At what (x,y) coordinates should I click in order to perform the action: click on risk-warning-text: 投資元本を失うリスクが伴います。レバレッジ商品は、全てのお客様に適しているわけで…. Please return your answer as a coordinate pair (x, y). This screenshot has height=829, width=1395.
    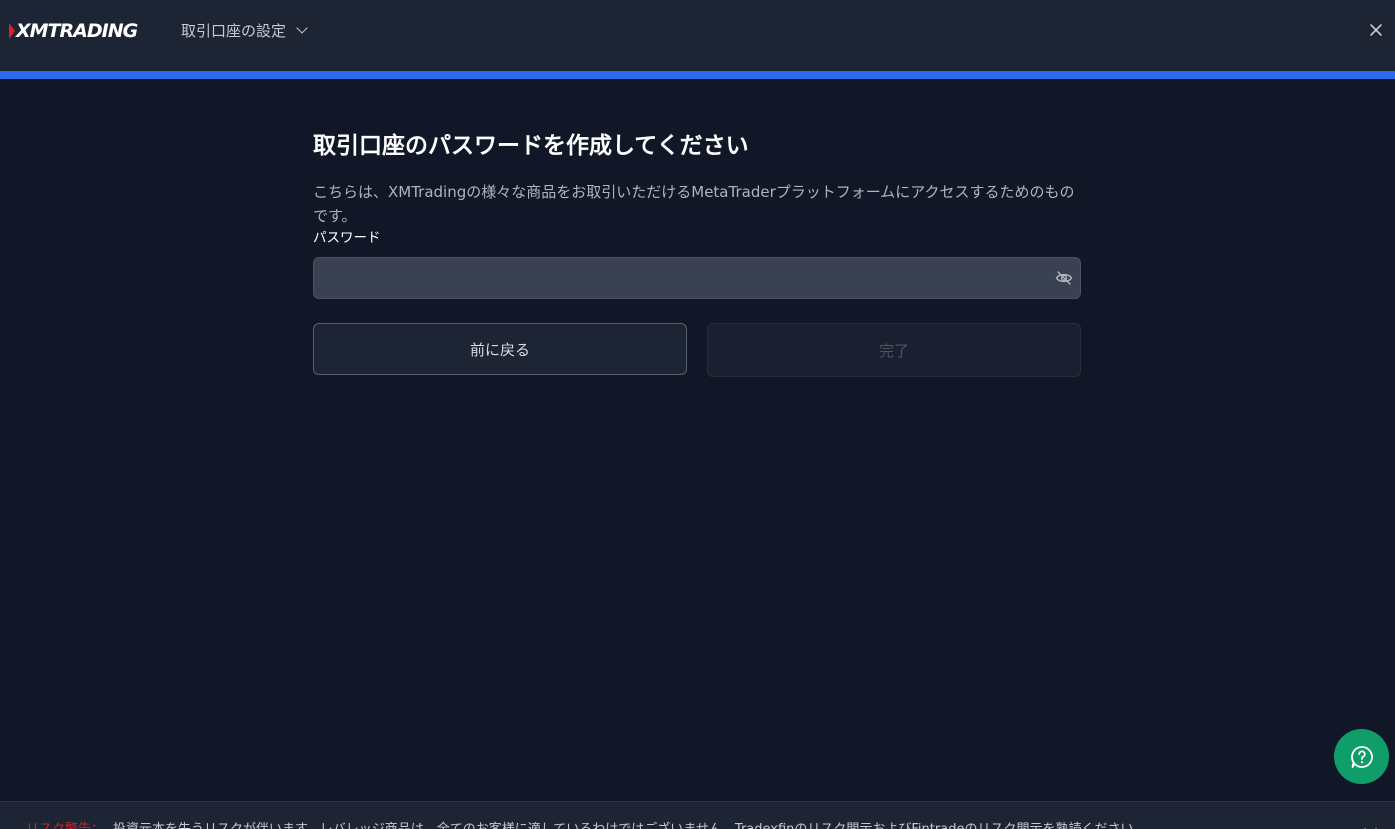
    Looking at the image, I should click on (629, 823).